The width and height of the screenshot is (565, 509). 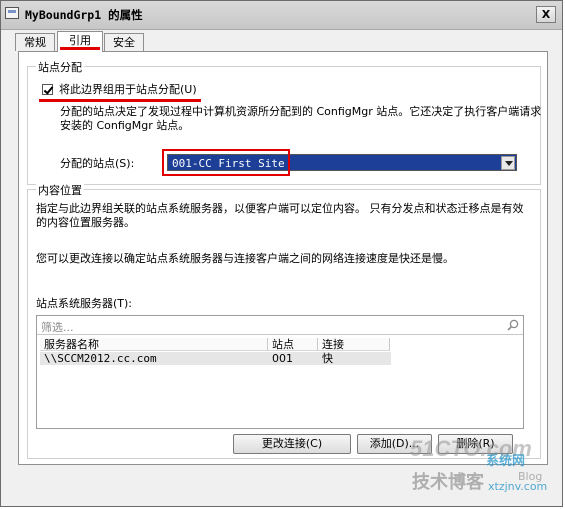 I want to click on watermark-site: xtzjnv.com, so click(x=518, y=486).